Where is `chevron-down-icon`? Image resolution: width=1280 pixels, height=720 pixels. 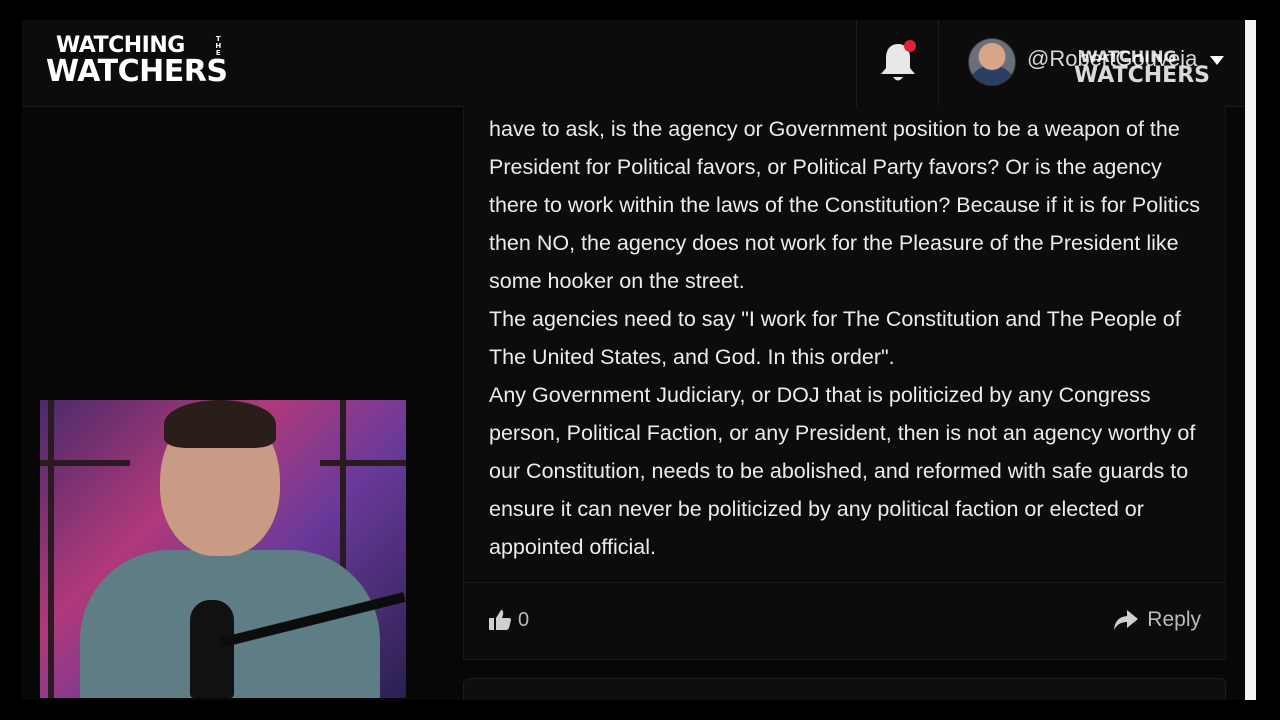
chevron-down-icon is located at coordinates (1217, 60).